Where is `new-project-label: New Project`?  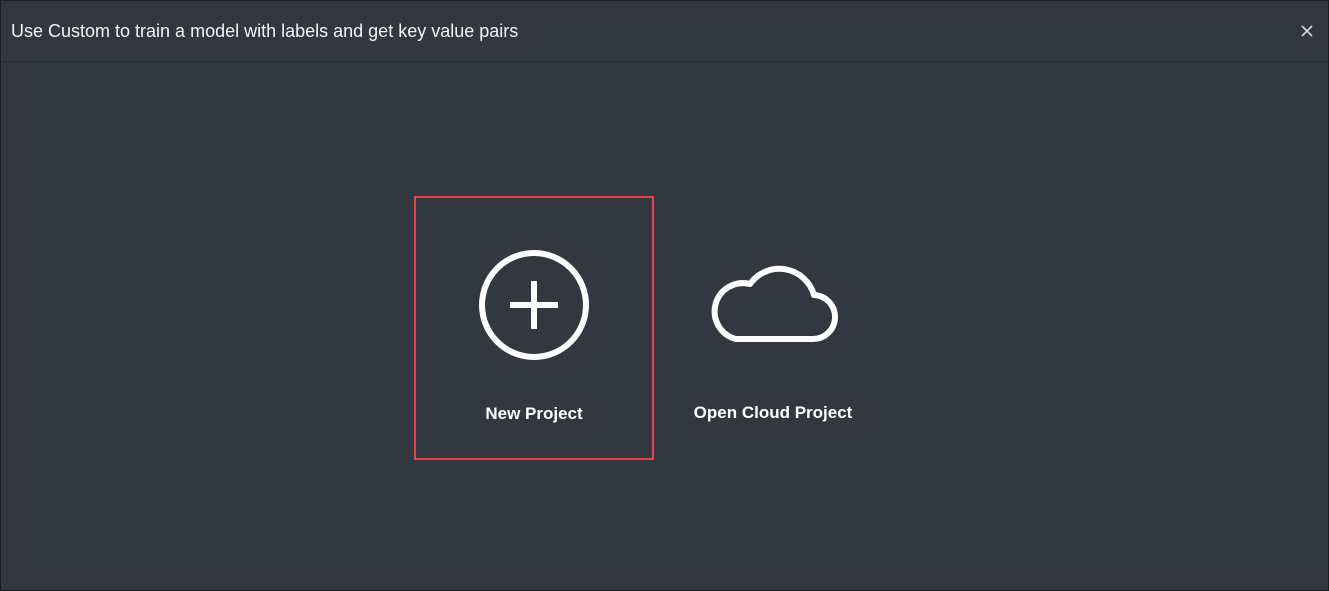 new-project-label: New Project is located at coordinates (534, 413).